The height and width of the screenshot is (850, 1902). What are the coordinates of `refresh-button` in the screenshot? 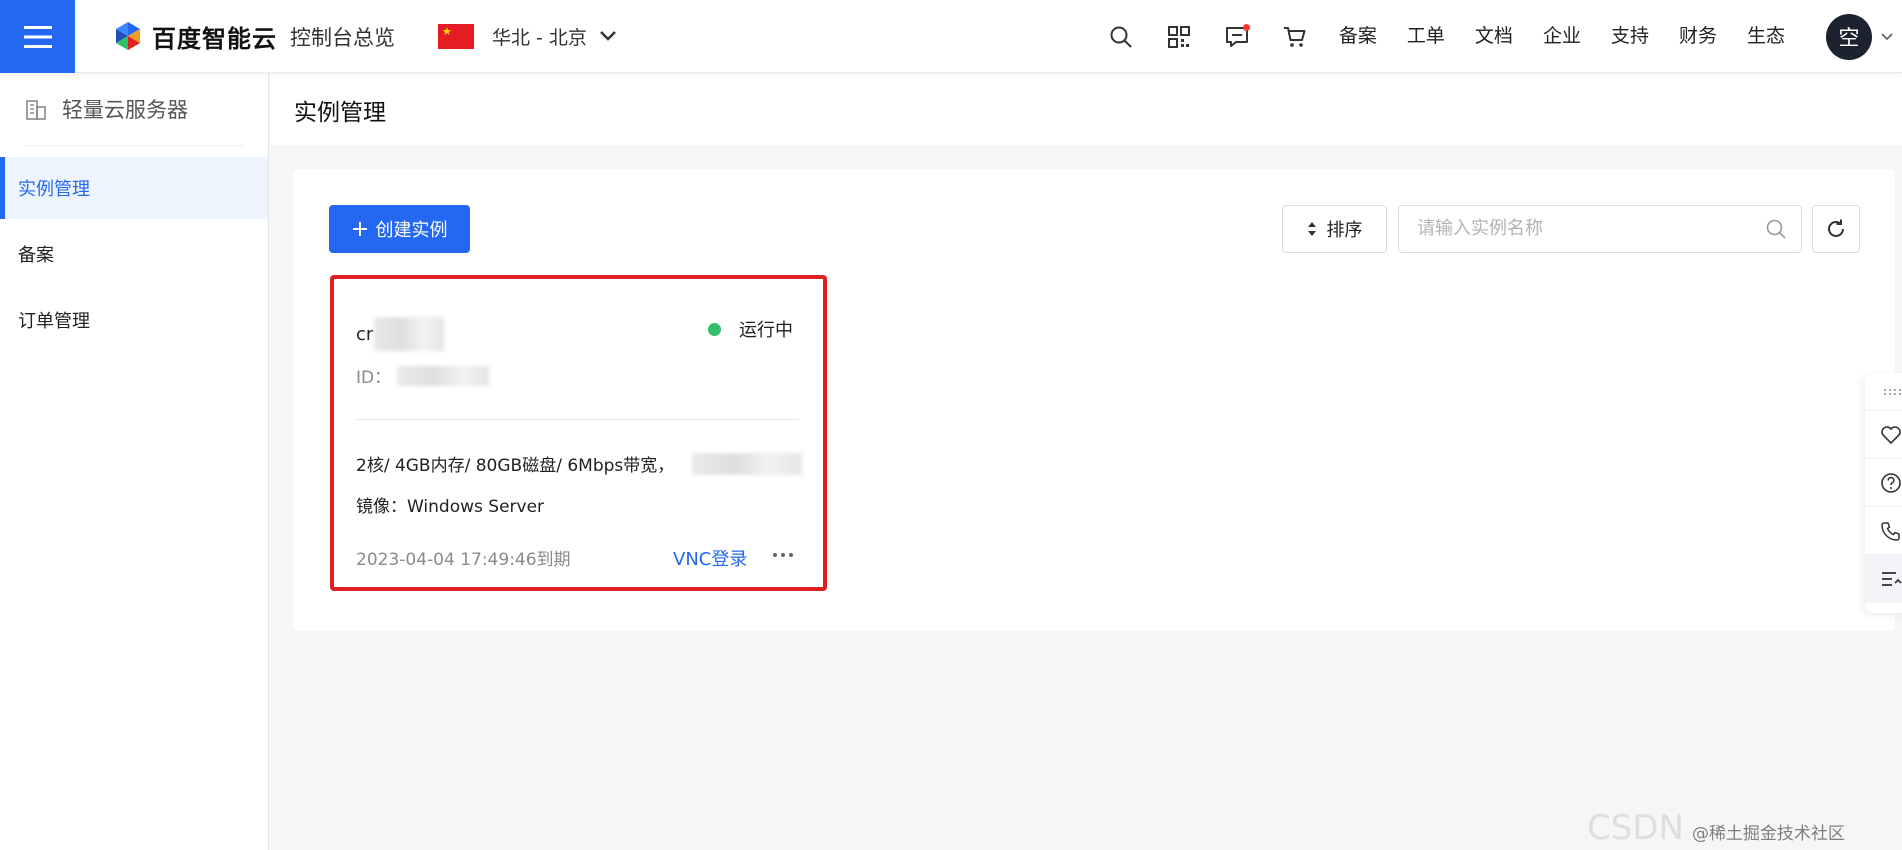 It's located at (1836, 229).